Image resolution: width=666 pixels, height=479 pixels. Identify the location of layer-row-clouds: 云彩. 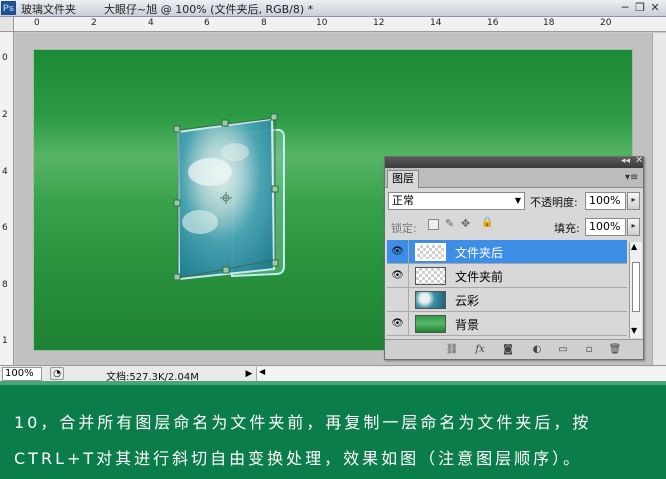
(507, 300).